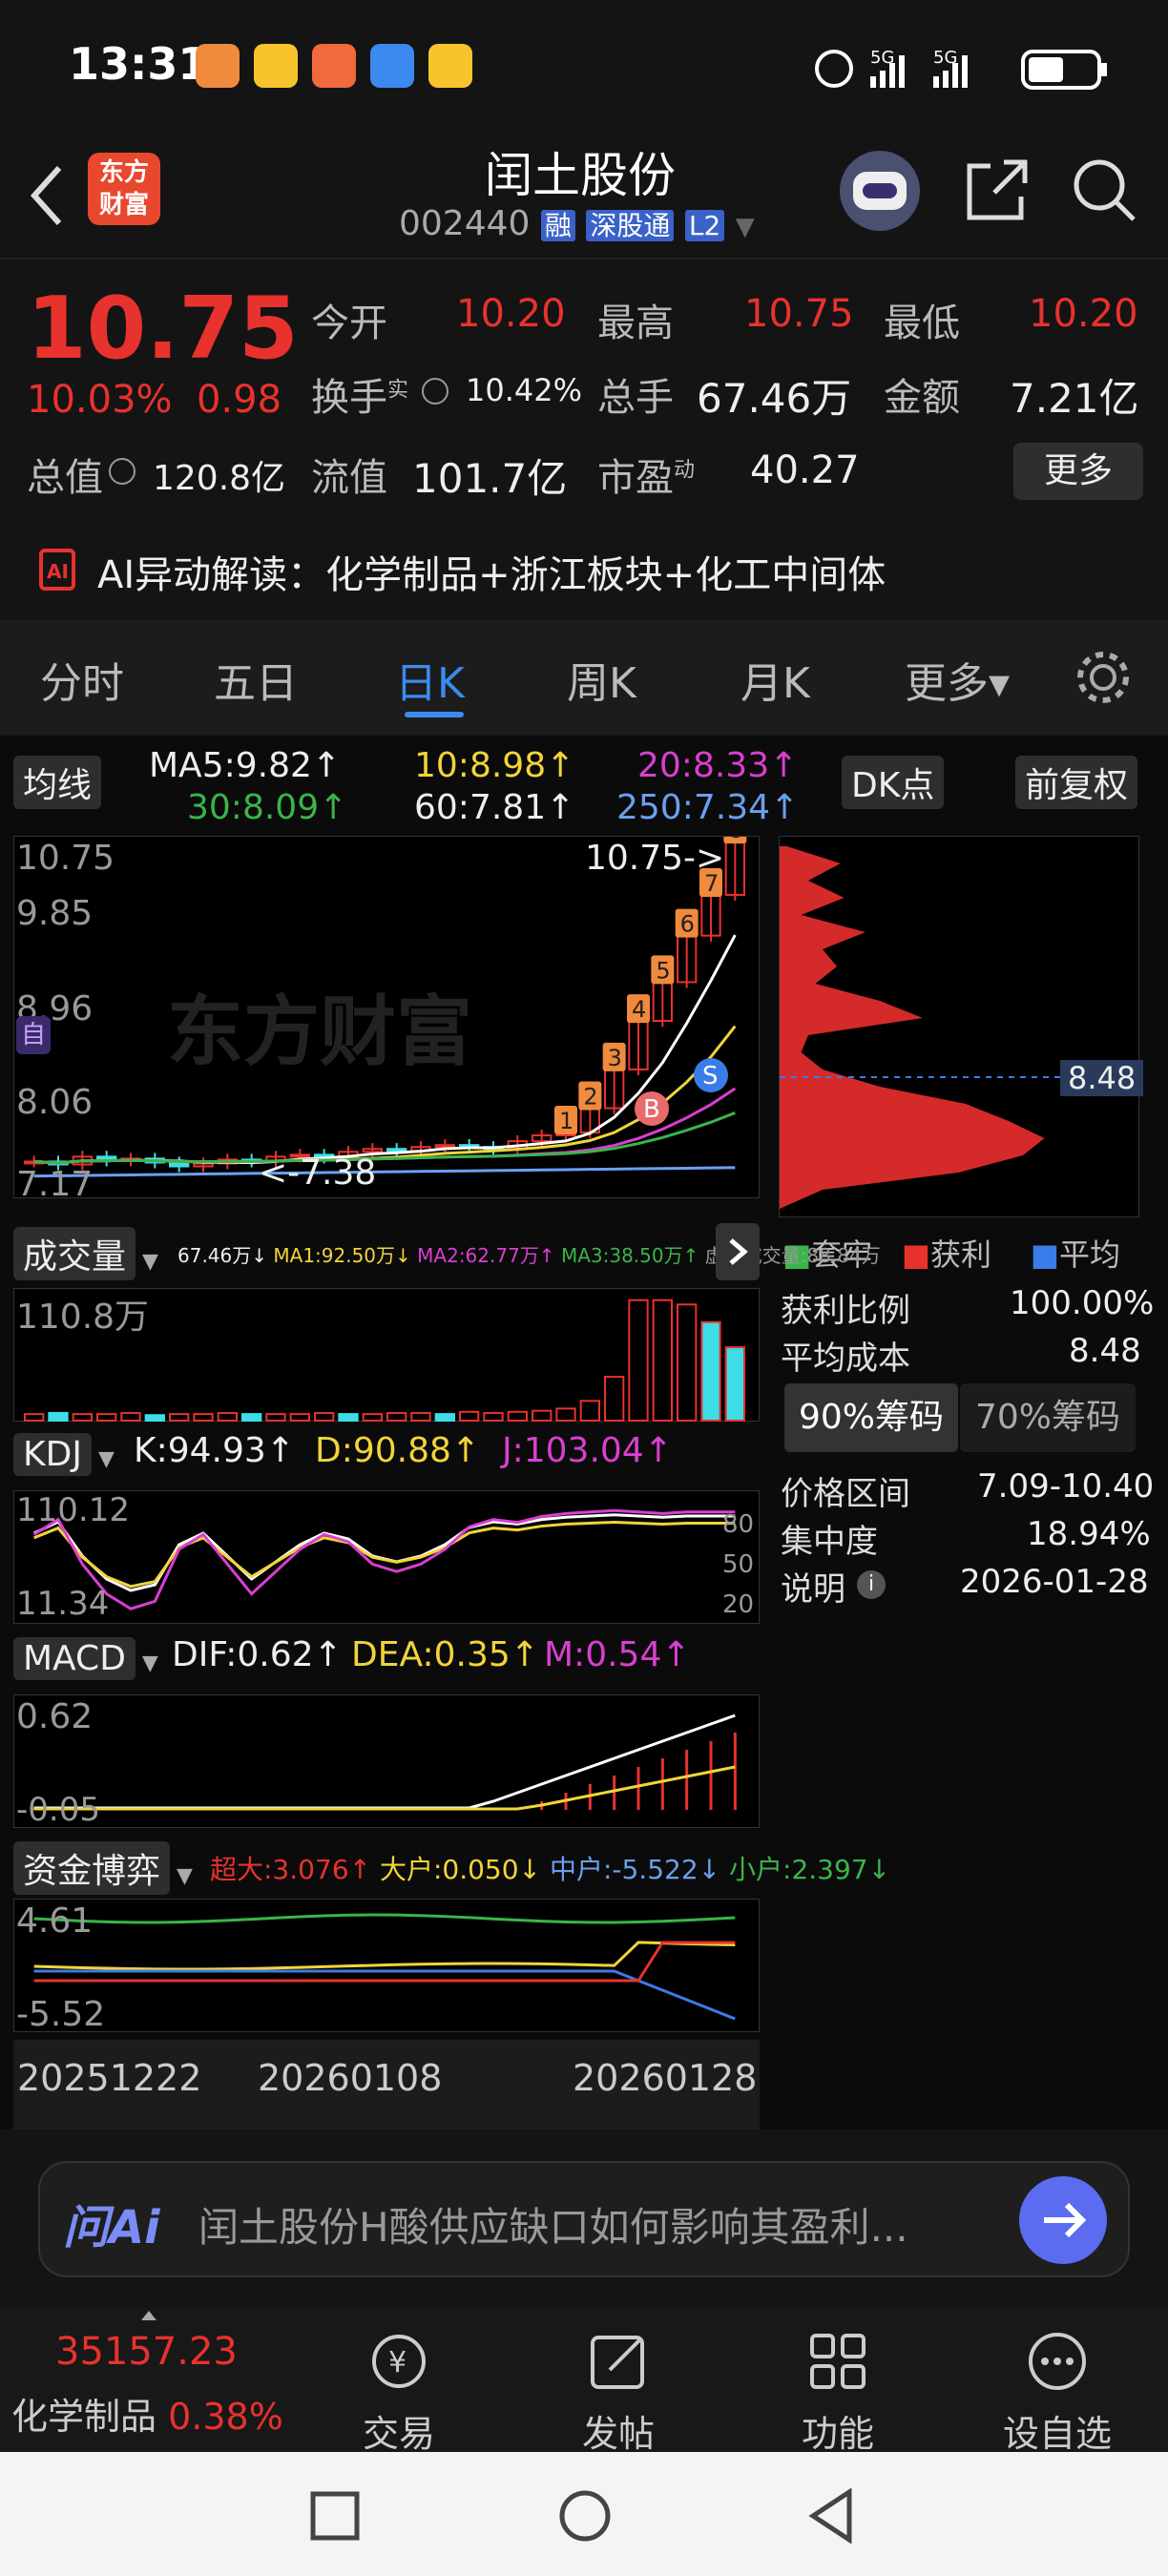  What do you see at coordinates (430, 679) in the screenshot?
I see `tab-daily-k: 日K` at bounding box center [430, 679].